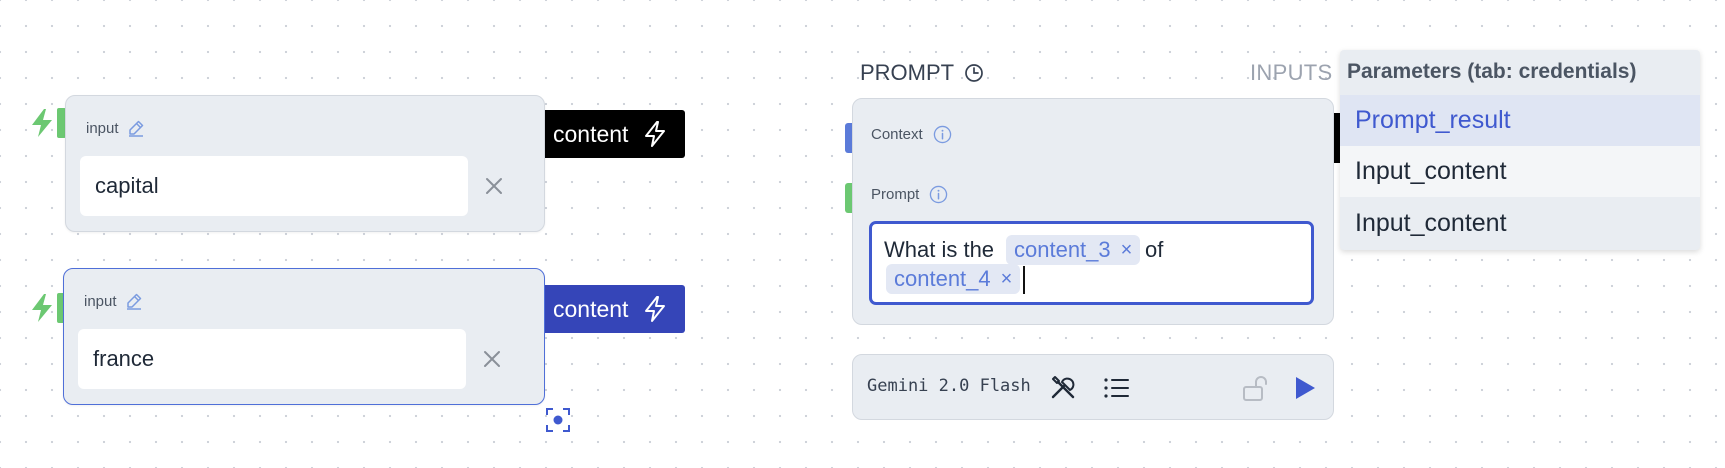 Image resolution: width=1725 pixels, height=468 pixels. Describe the element at coordinates (1520, 120) in the screenshot. I see `dropdown-item-prompt-result: Prompt_result` at that location.